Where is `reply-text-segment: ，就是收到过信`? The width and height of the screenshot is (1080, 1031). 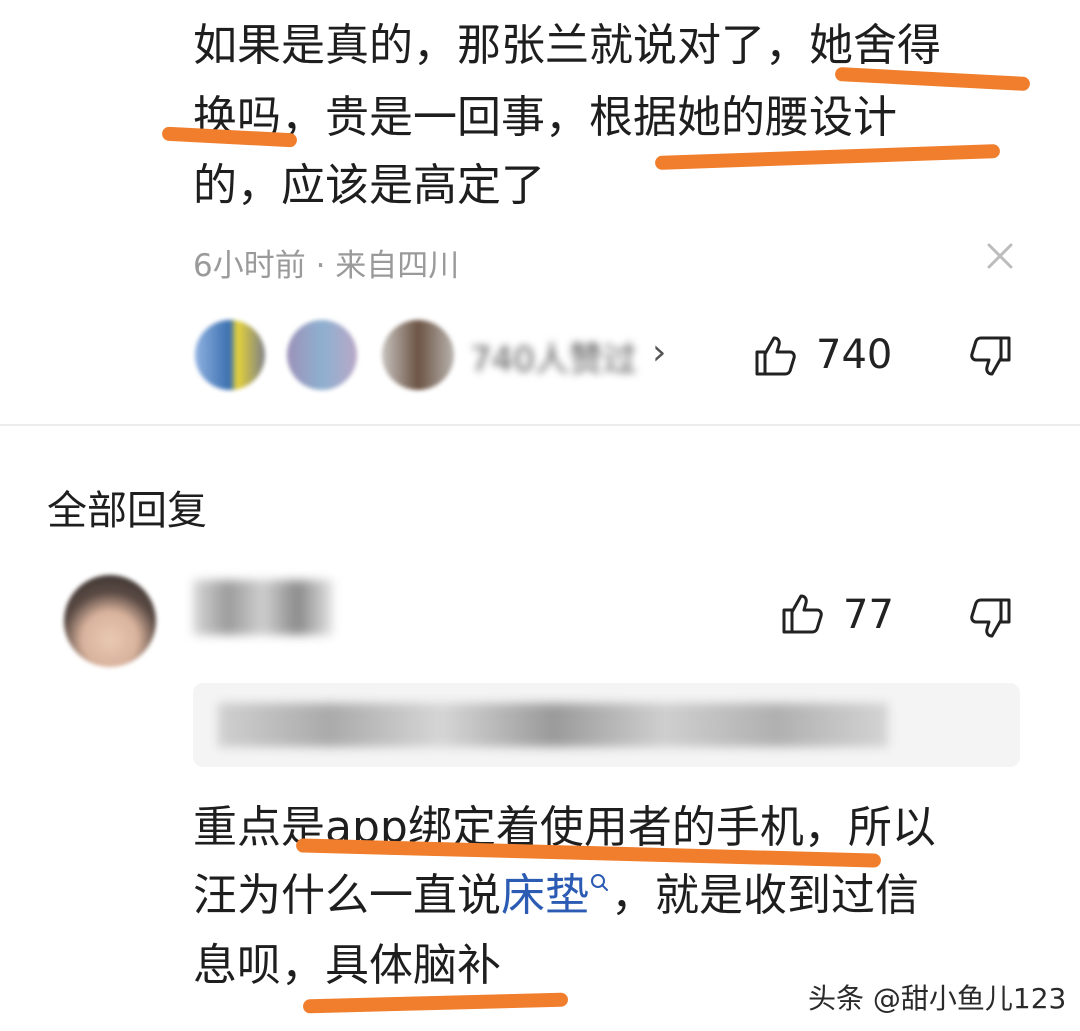
reply-text-segment: ，就是收到过信 is located at coordinates (765, 895).